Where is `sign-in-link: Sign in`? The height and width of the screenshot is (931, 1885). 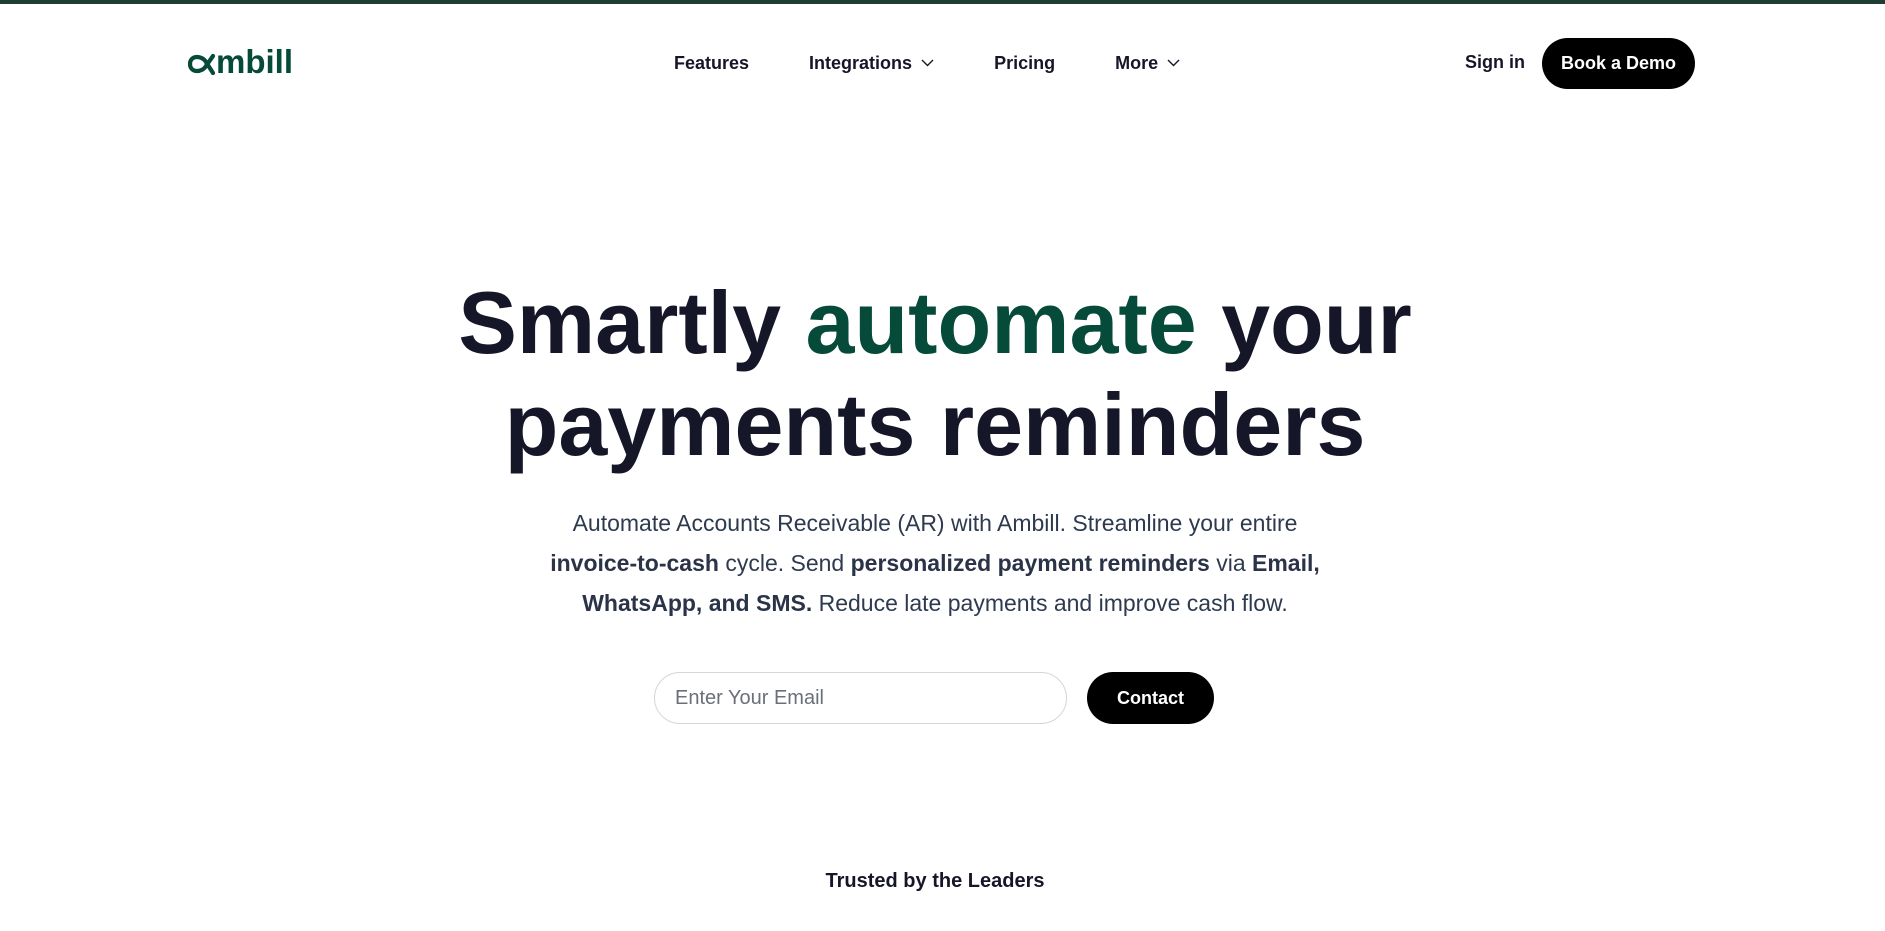
sign-in-link: Sign in is located at coordinates (1495, 62).